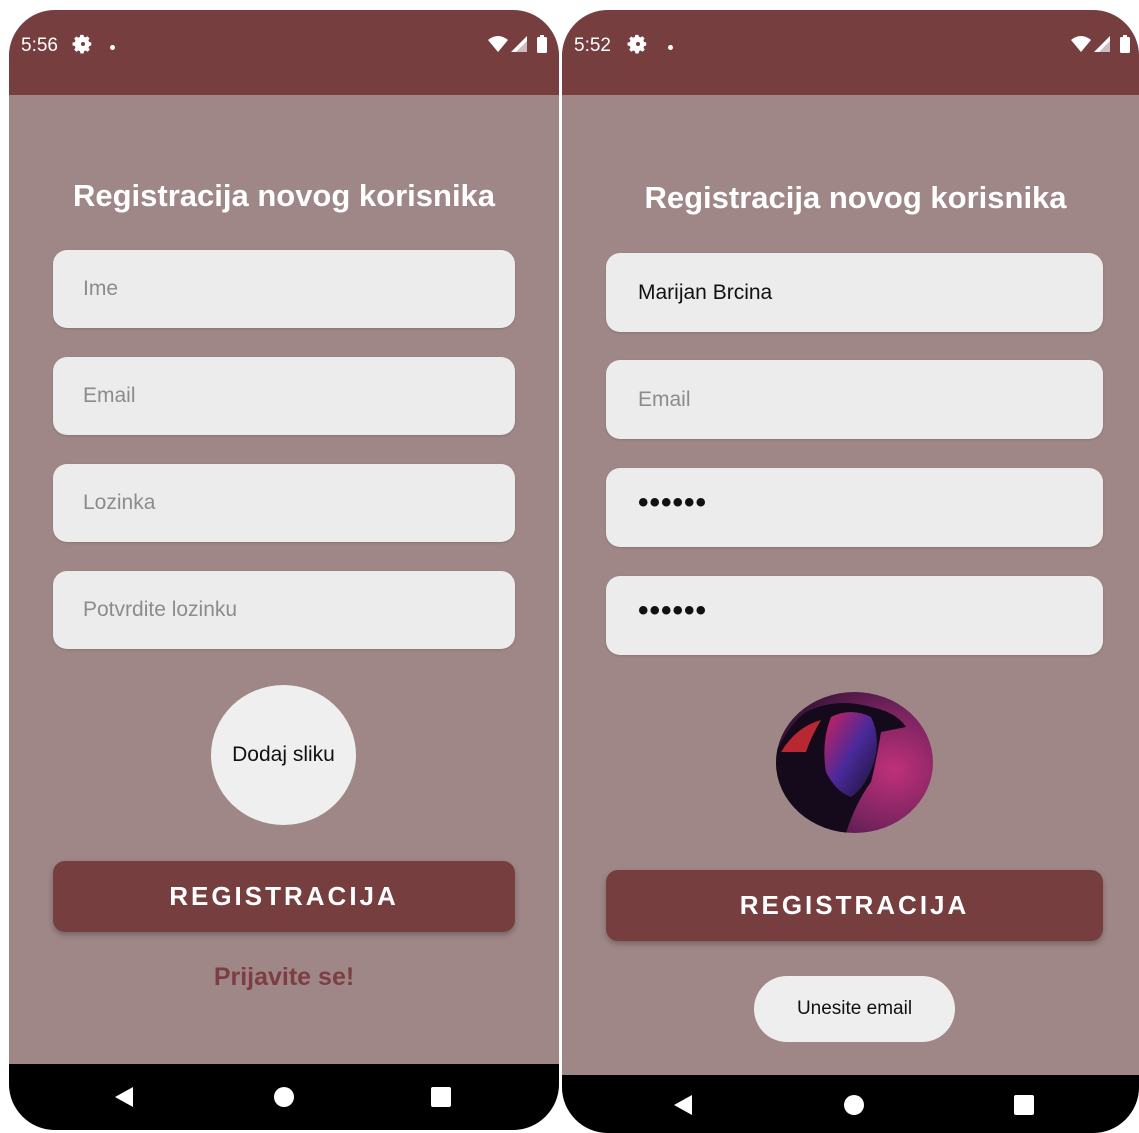 The height and width of the screenshot is (1133, 1139). Describe the element at coordinates (284, 503) in the screenshot. I see `password-field: Lozinka` at that location.